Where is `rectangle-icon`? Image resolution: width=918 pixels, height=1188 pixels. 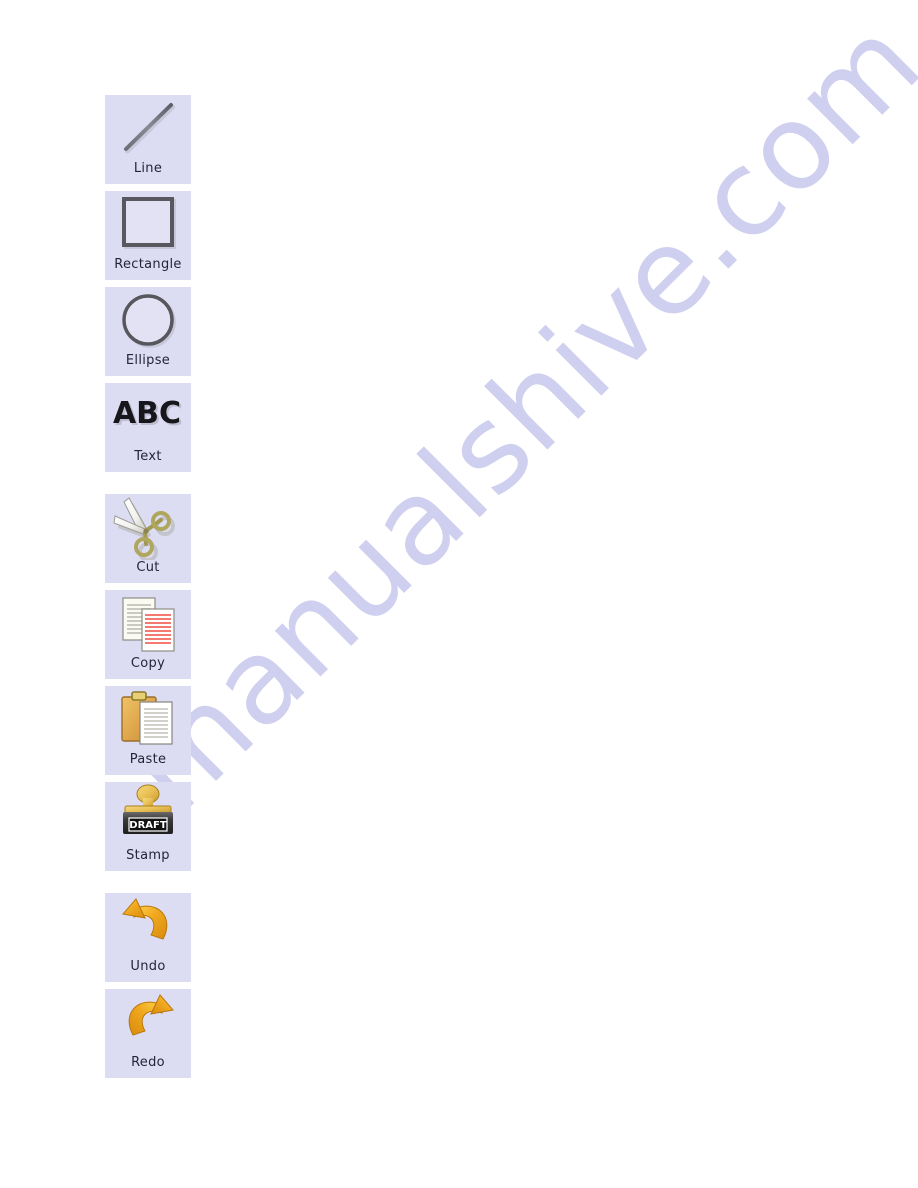
rectangle-icon is located at coordinates (148, 224).